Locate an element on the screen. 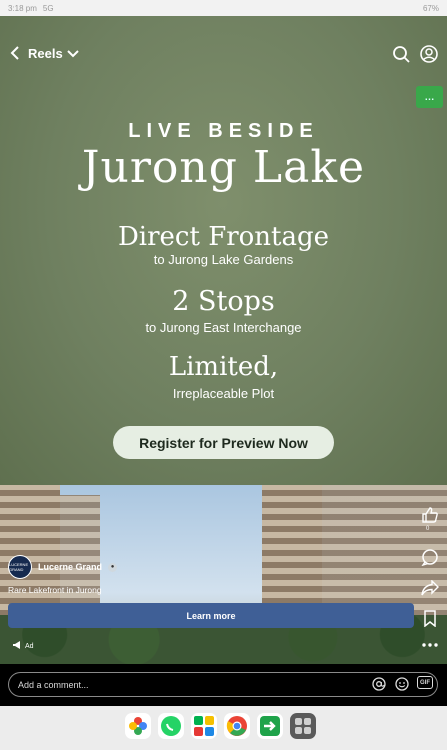 The height and width of the screenshot is (750, 447). status-bar: 3:18 pm 5G 67% is located at coordinates (223, 8).